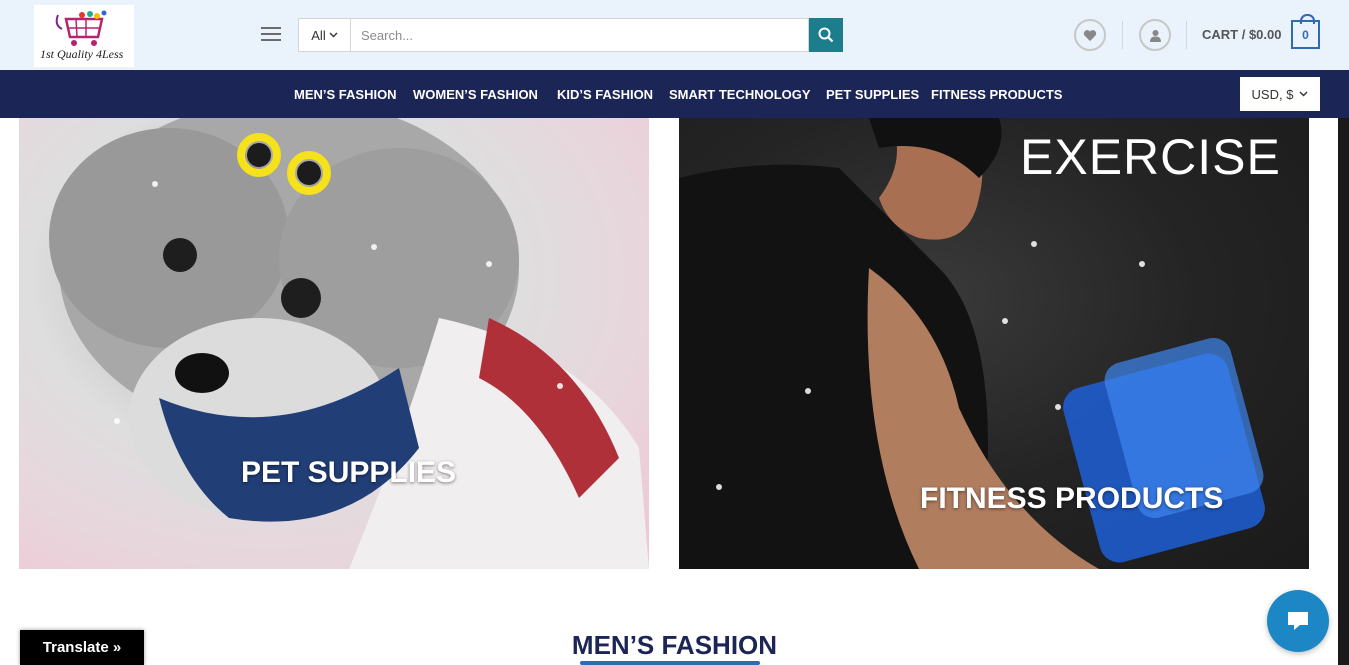  What do you see at coordinates (349, 472) in the screenshot?
I see `pet-supplies-caption: PET SUPPLIES` at bounding box center [349, 472].